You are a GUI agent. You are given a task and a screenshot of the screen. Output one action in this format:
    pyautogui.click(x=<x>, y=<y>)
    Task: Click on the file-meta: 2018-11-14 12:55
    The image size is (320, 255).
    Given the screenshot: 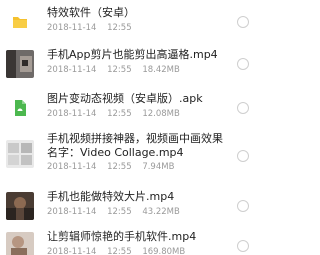 What is the action you would take?
    pyautogui.click(x=89, y=28)
    